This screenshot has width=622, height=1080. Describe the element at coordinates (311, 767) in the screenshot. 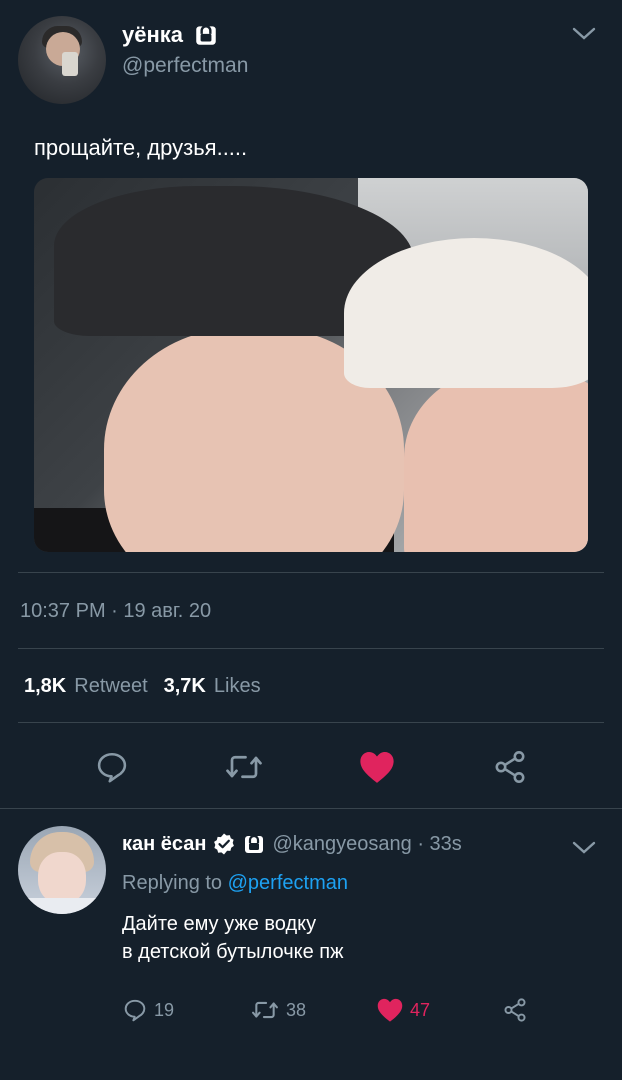

I see `tweet-actions` at that location.